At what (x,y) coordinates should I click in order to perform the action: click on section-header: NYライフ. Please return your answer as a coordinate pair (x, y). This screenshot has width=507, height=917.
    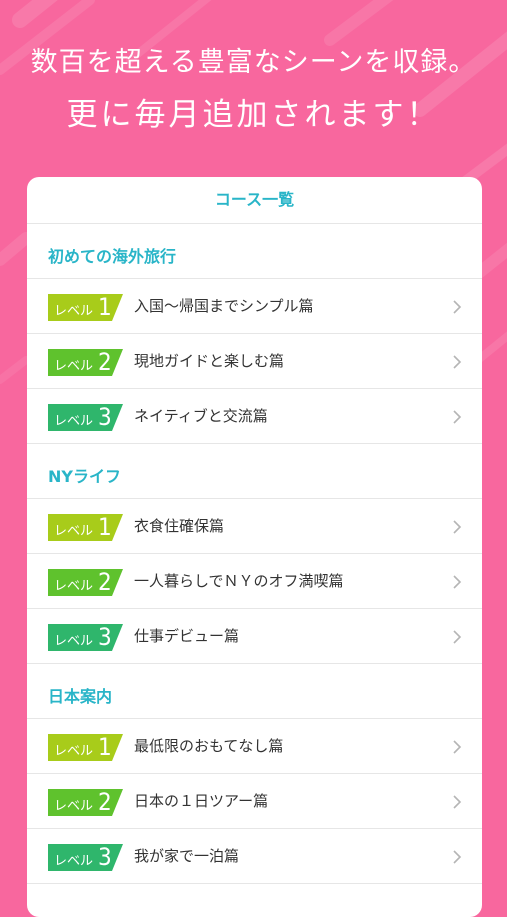
    Looking at the image, I should click on (254, 471).